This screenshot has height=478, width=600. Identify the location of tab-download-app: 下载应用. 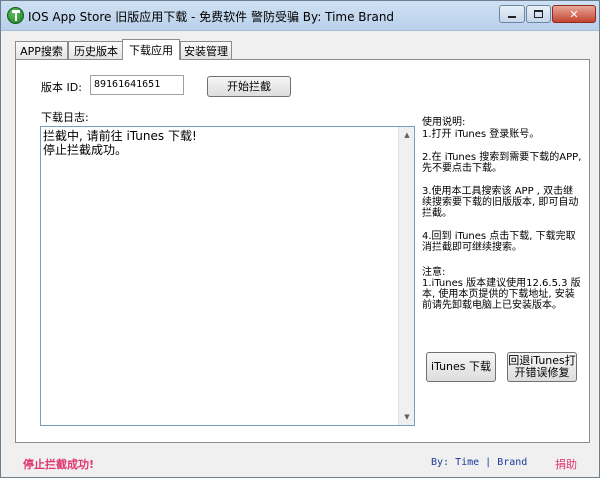
(151, 49).